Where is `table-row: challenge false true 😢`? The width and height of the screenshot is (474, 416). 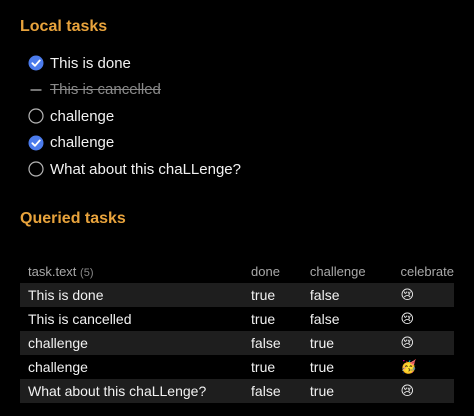 table-row: challenge false true 😢 is located at coordinates (237, 343).